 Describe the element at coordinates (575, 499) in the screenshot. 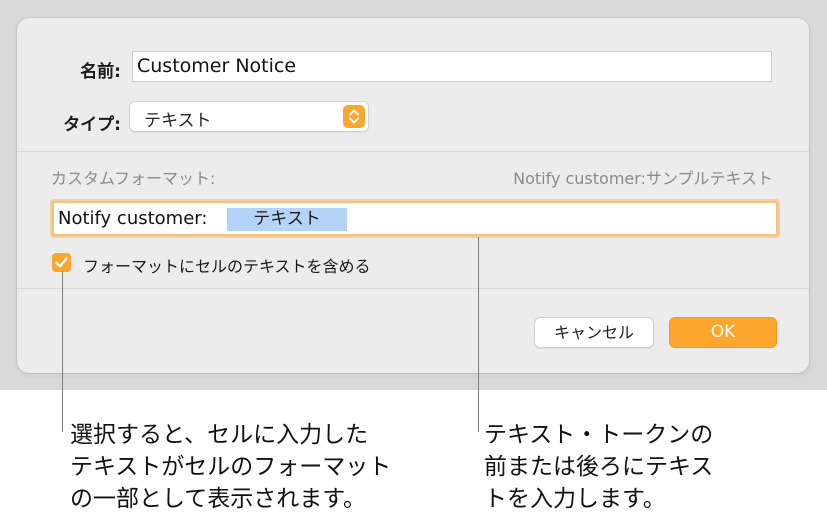

I see `callout-right-line-3: トを入力します。` at that location.